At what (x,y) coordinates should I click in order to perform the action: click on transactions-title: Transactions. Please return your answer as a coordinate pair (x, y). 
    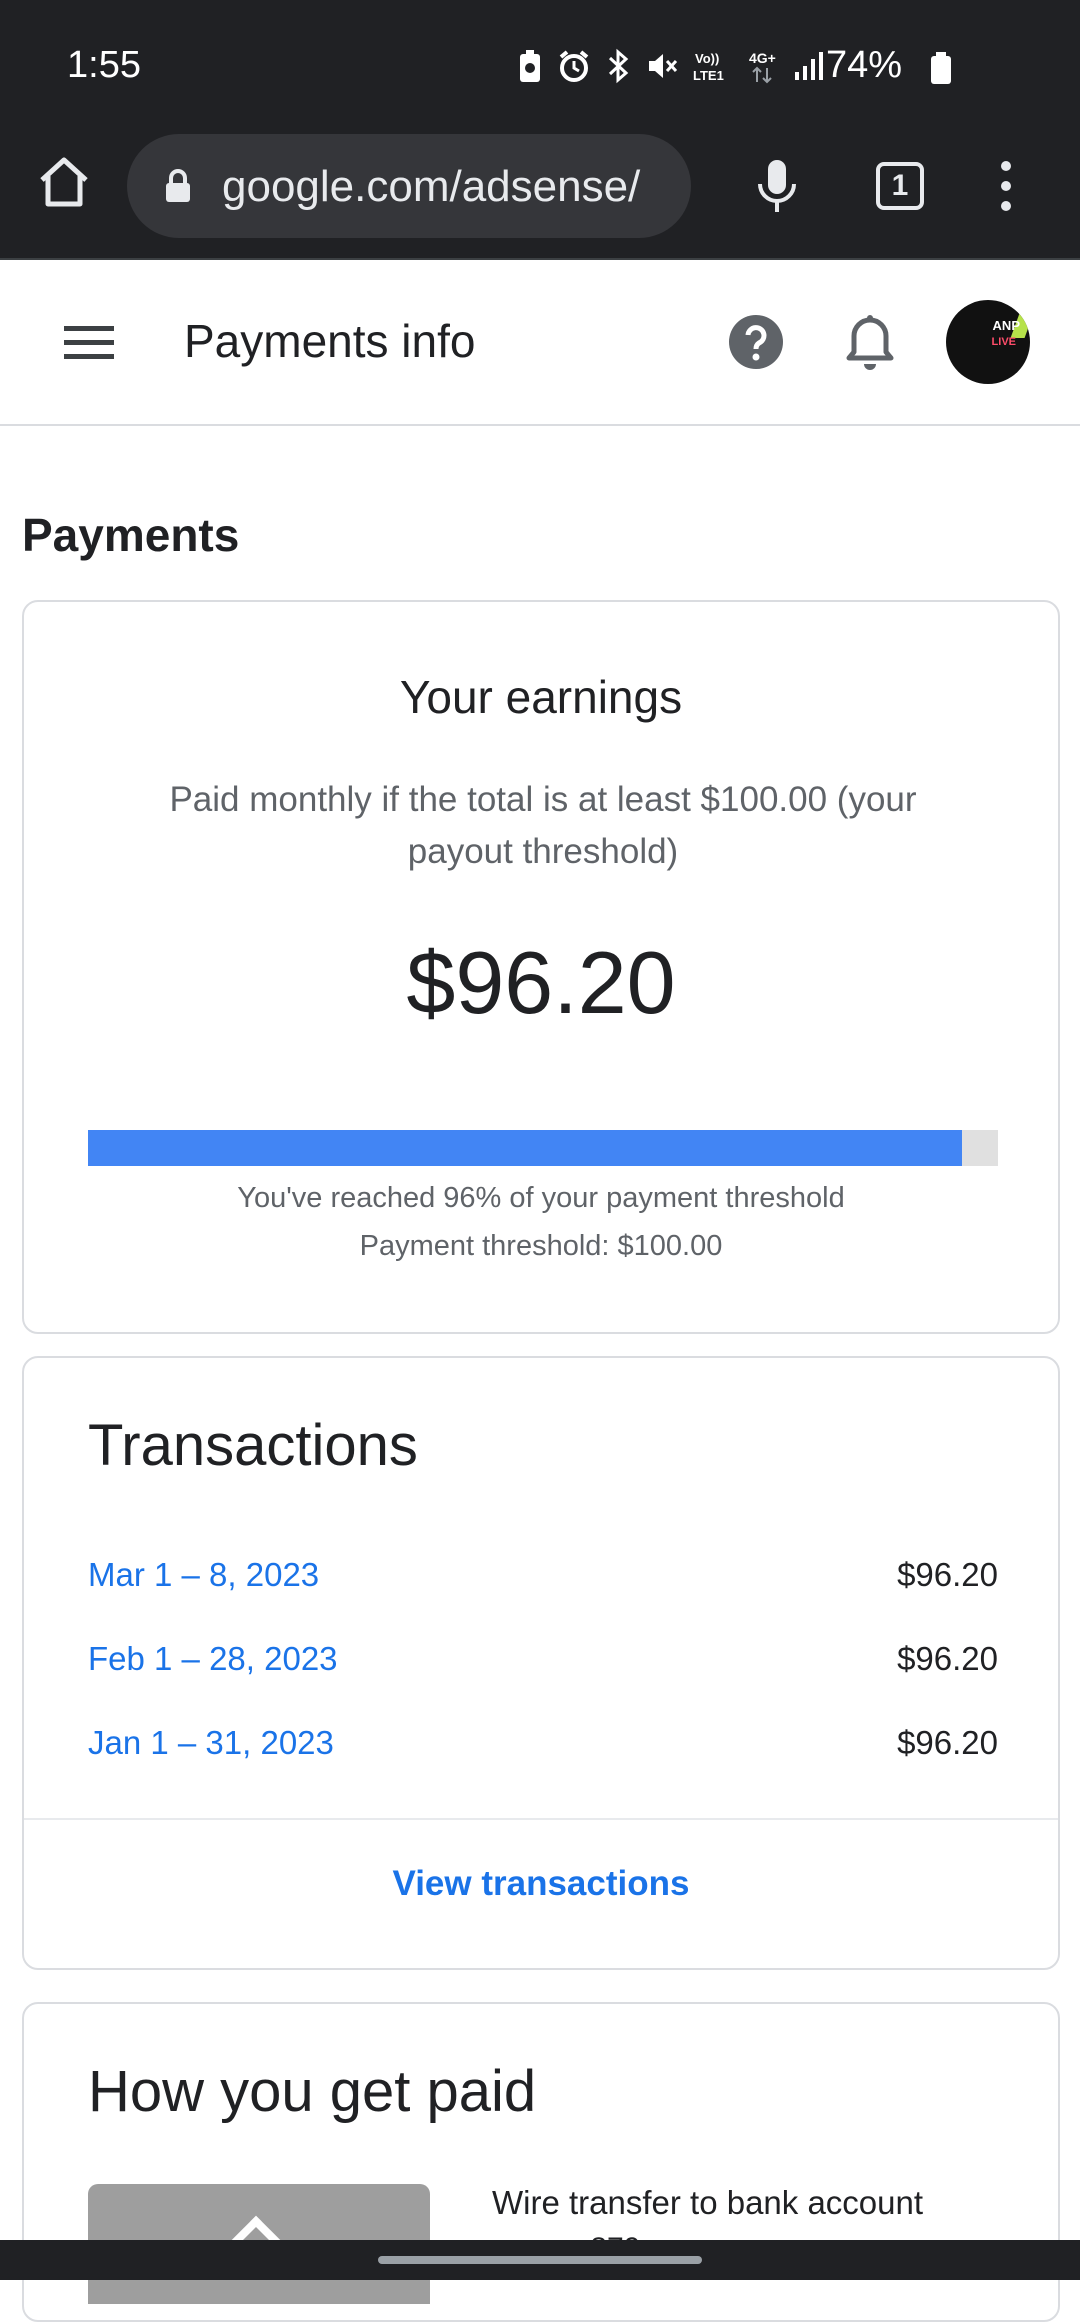
    Looking at the image, I should click on (253, 1445).